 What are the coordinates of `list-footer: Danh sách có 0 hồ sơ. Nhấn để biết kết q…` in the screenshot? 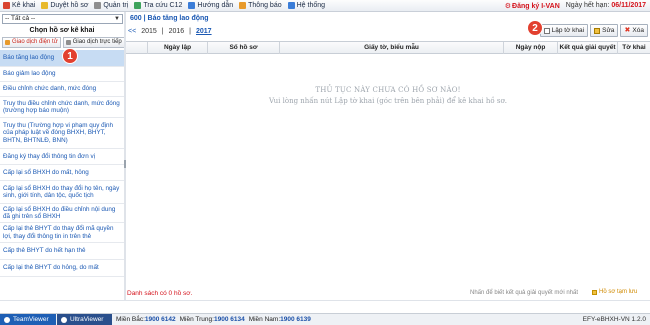 It's located at (325, 294).